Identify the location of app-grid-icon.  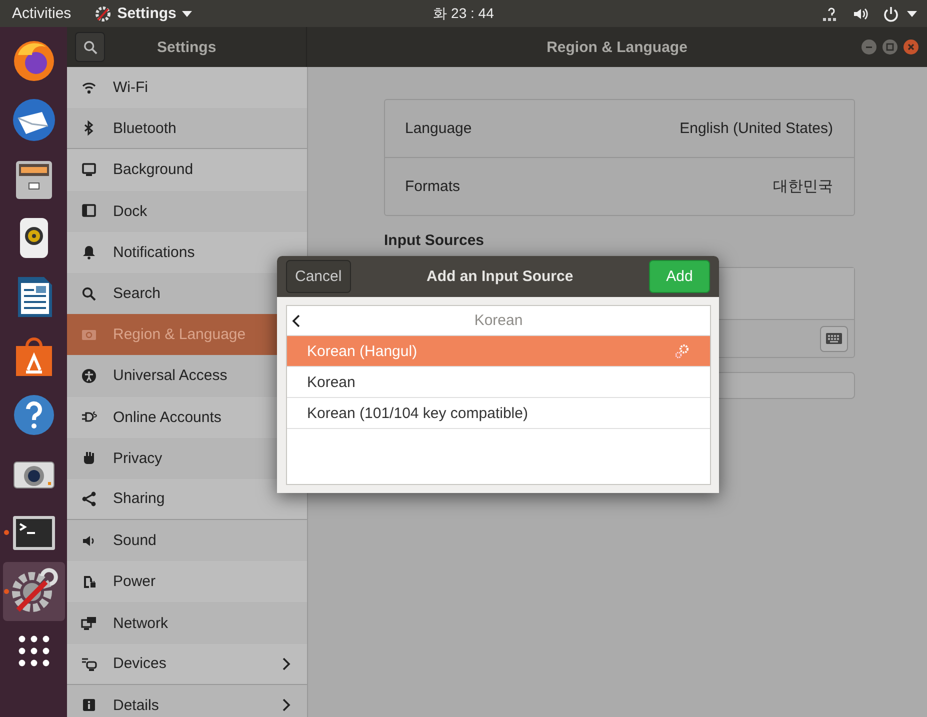
(34, 650).